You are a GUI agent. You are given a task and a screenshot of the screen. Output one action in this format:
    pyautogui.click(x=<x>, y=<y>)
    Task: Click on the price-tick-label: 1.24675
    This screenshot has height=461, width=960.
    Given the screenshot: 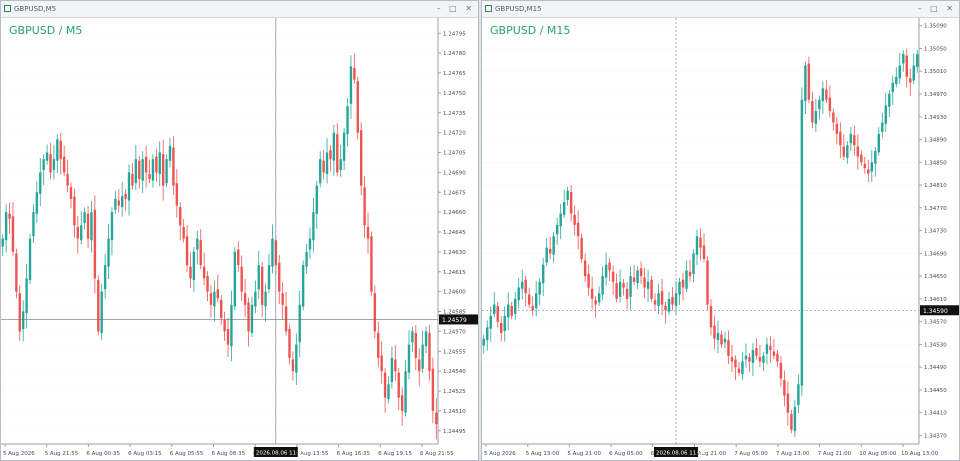 What is the action you would take?
    pyautogui.click(x=454, y=193)
    